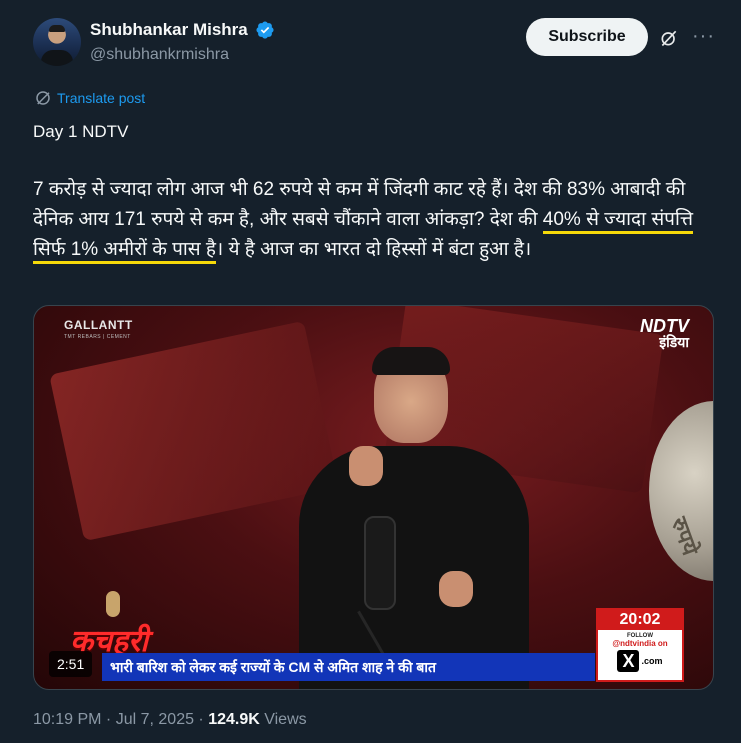 The height and width of the screenshot is (743, 741). What do you see at coordinates (182, 55) in the screenshot?
I see `author-handle: @shubhankrmishra` at bounding box center [182, 55].